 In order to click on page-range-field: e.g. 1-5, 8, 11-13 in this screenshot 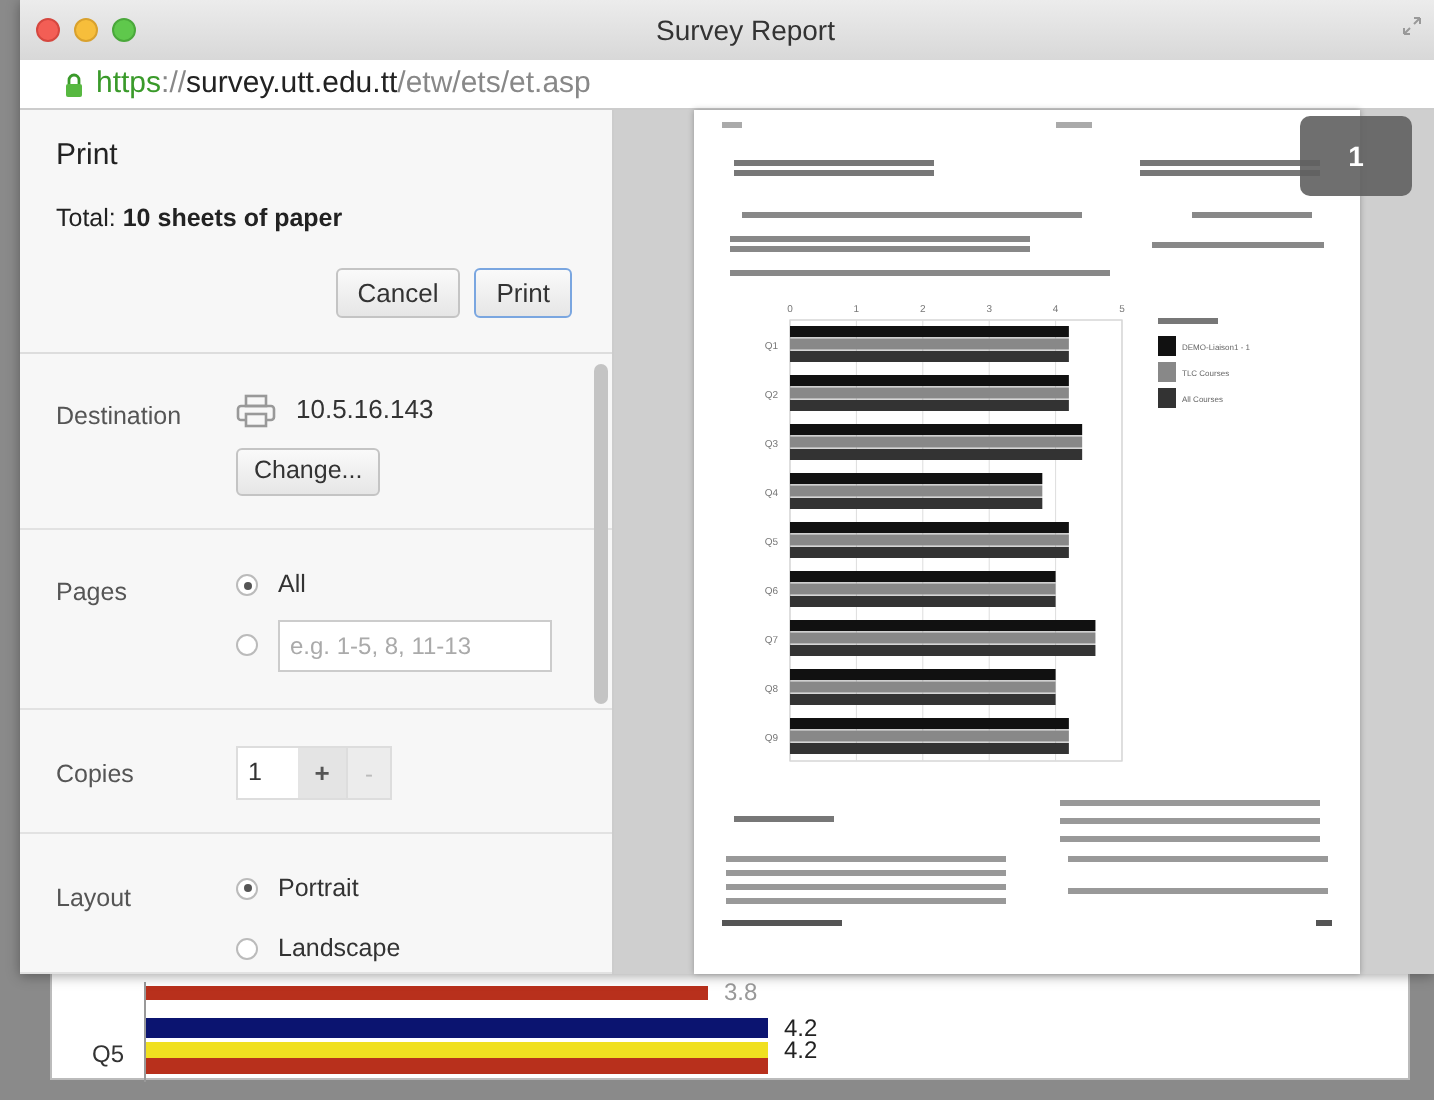, I will do `click(415, 645)`.